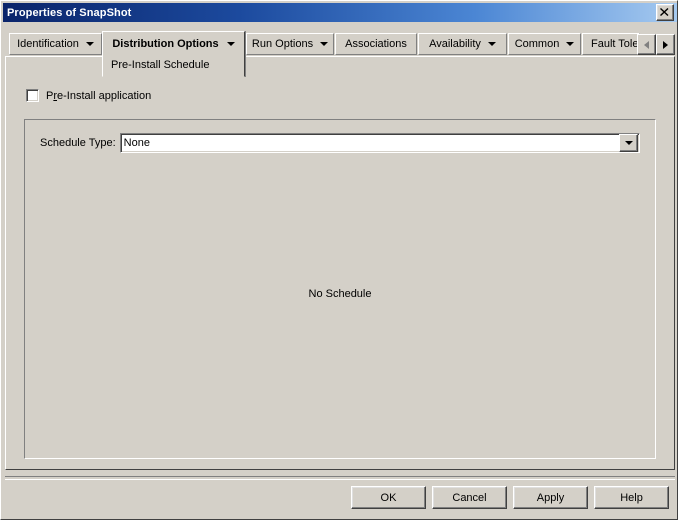 This screenshot has width=678, height=520. Describe the element at coordinates (340, 294) in the screenshot. I see `no-schedule-message: No Schedule` at that location.